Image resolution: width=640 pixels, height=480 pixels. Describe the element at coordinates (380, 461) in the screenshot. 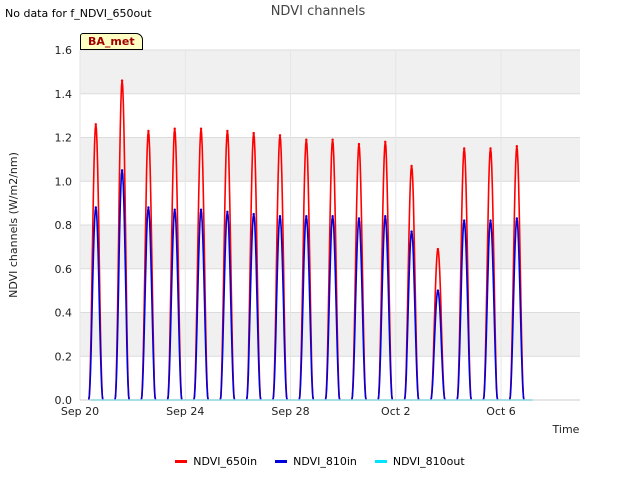

I see `legend-swatch-ndvi-810out` at that location.